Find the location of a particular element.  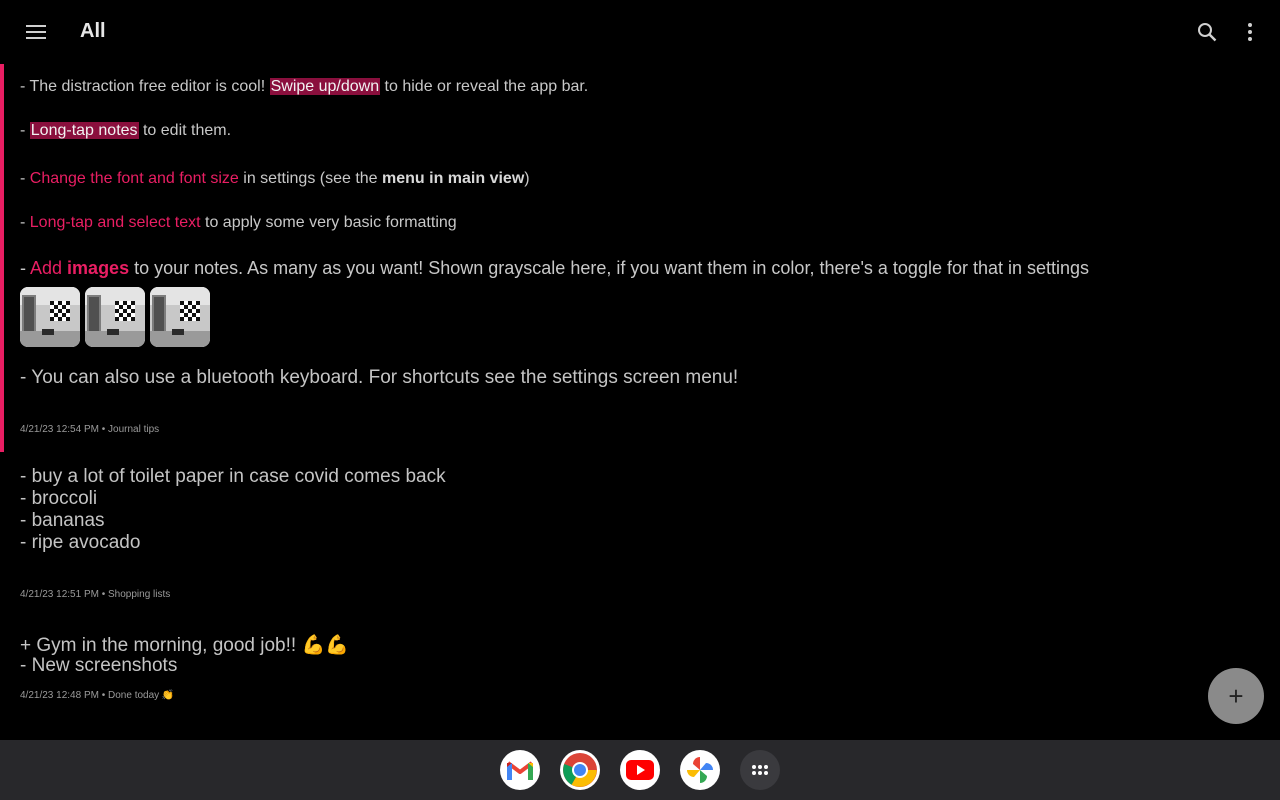

note-line: - Long-tap notes to edit them. is located at coordinates (125, 131).